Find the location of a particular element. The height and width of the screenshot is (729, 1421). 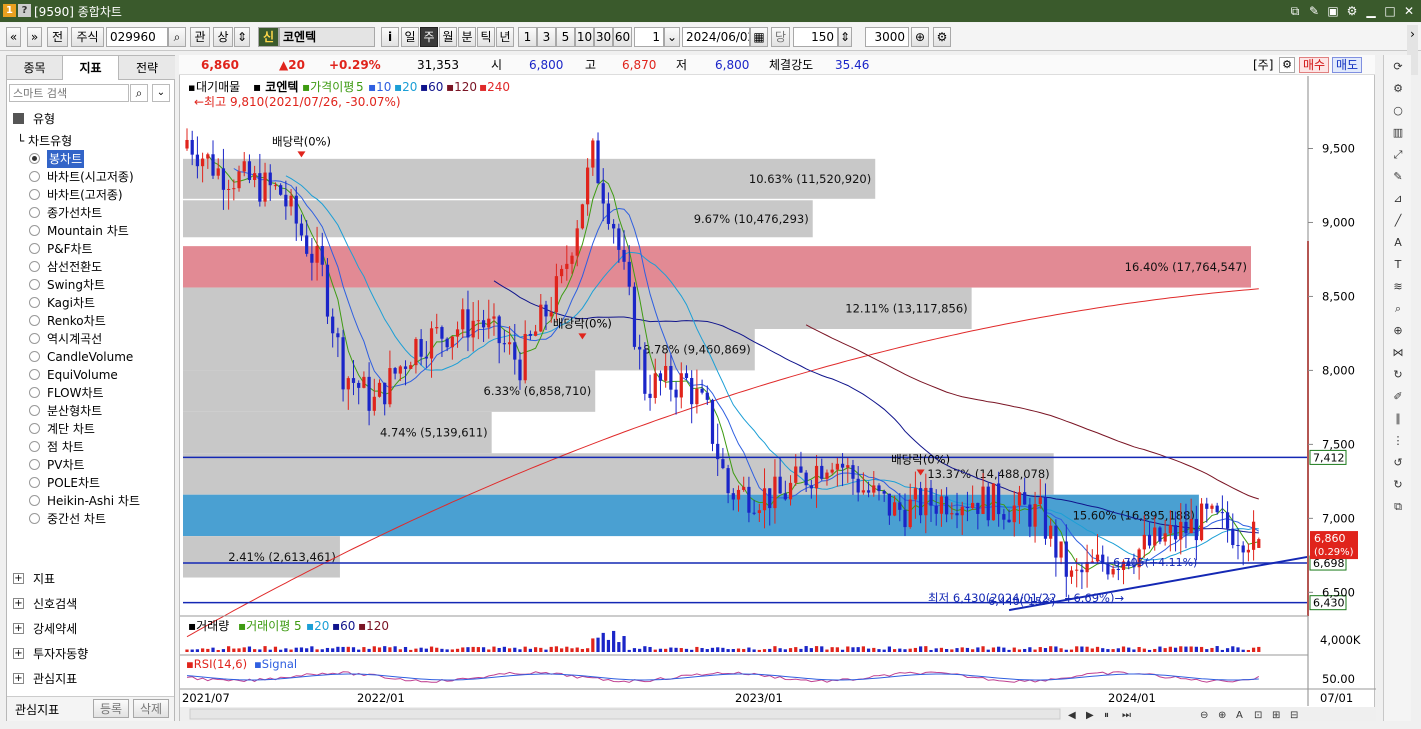

unit-input: 1 is located at coordinates (649, 37).